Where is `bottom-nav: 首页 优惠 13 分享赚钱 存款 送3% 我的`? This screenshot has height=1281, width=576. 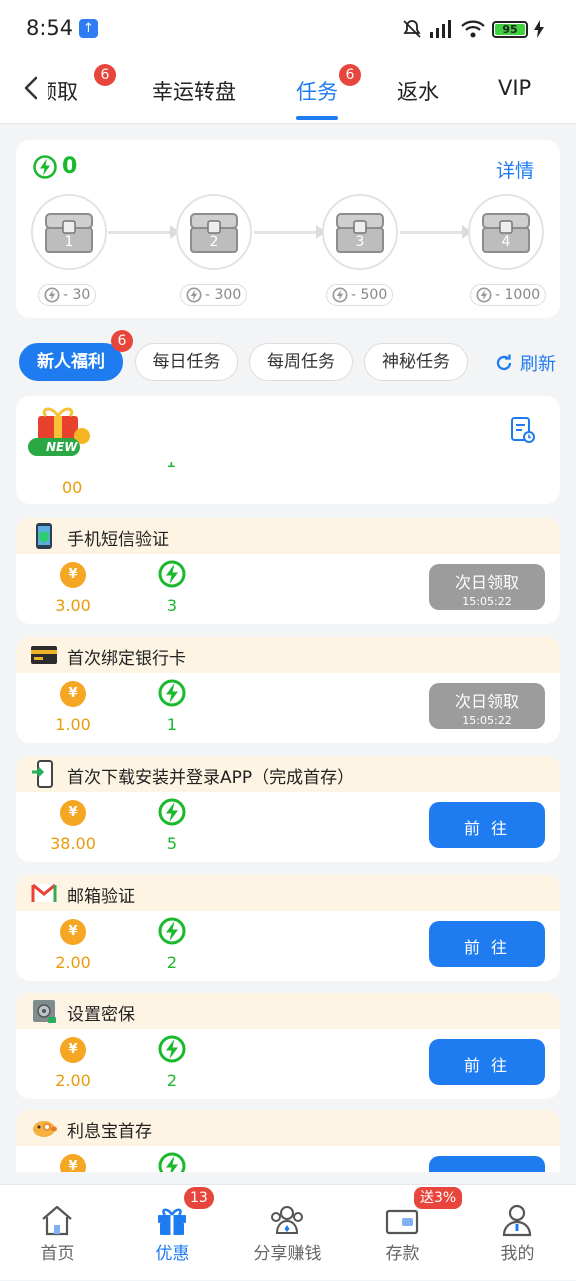
bottom-nav: 首页 优惠 13 分享赚钱 存款 送3% 我的 is located at coordinates (288, 1232).